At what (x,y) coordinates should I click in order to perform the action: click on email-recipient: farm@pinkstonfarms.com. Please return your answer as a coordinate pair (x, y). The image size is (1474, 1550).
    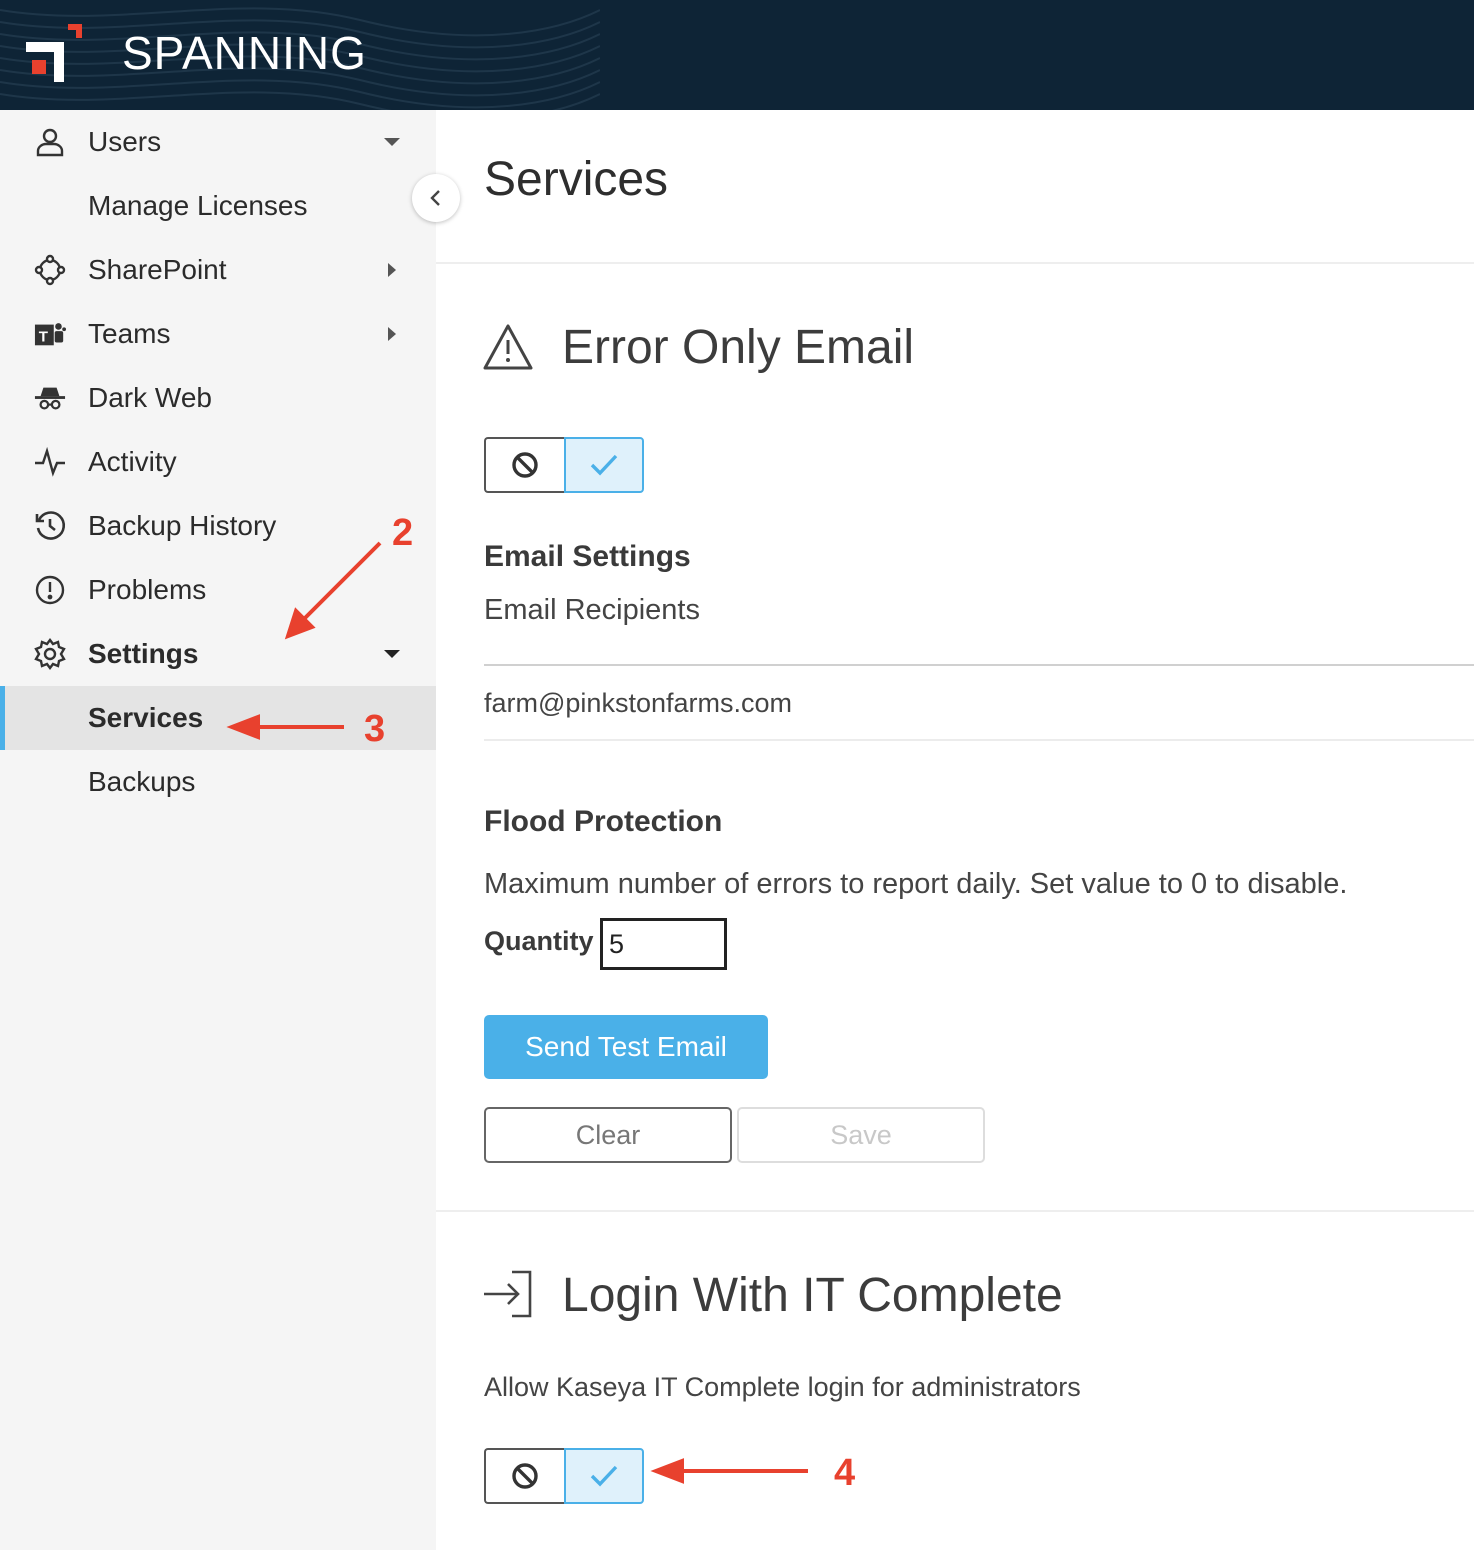
    Looking at the image, I should click on (638, 703).